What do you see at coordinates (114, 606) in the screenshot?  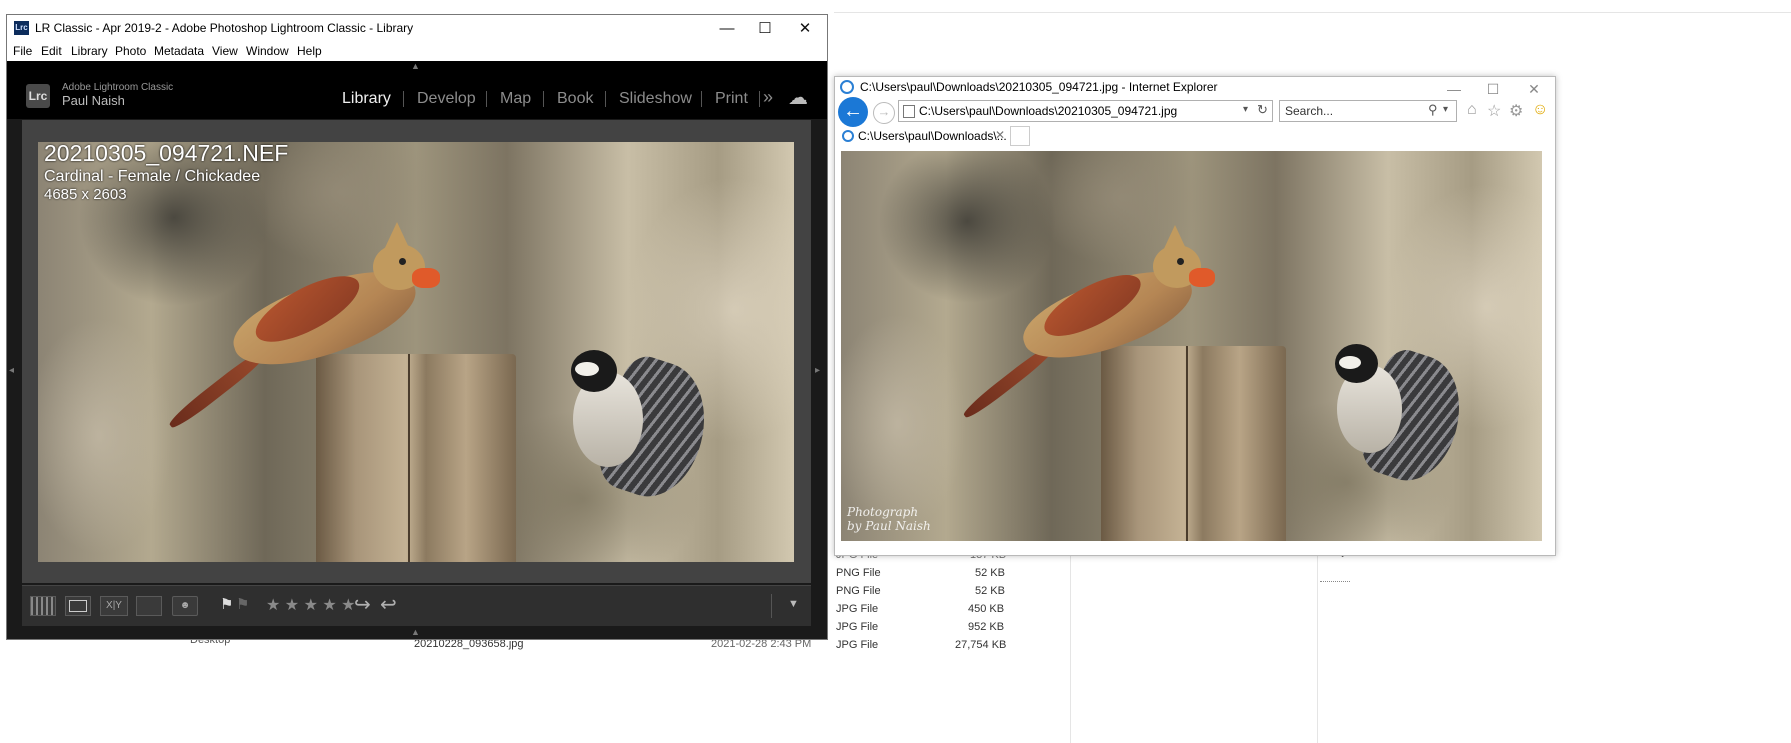 I see `compare-view-icon: X|Y` at bounding box center [114, 606].